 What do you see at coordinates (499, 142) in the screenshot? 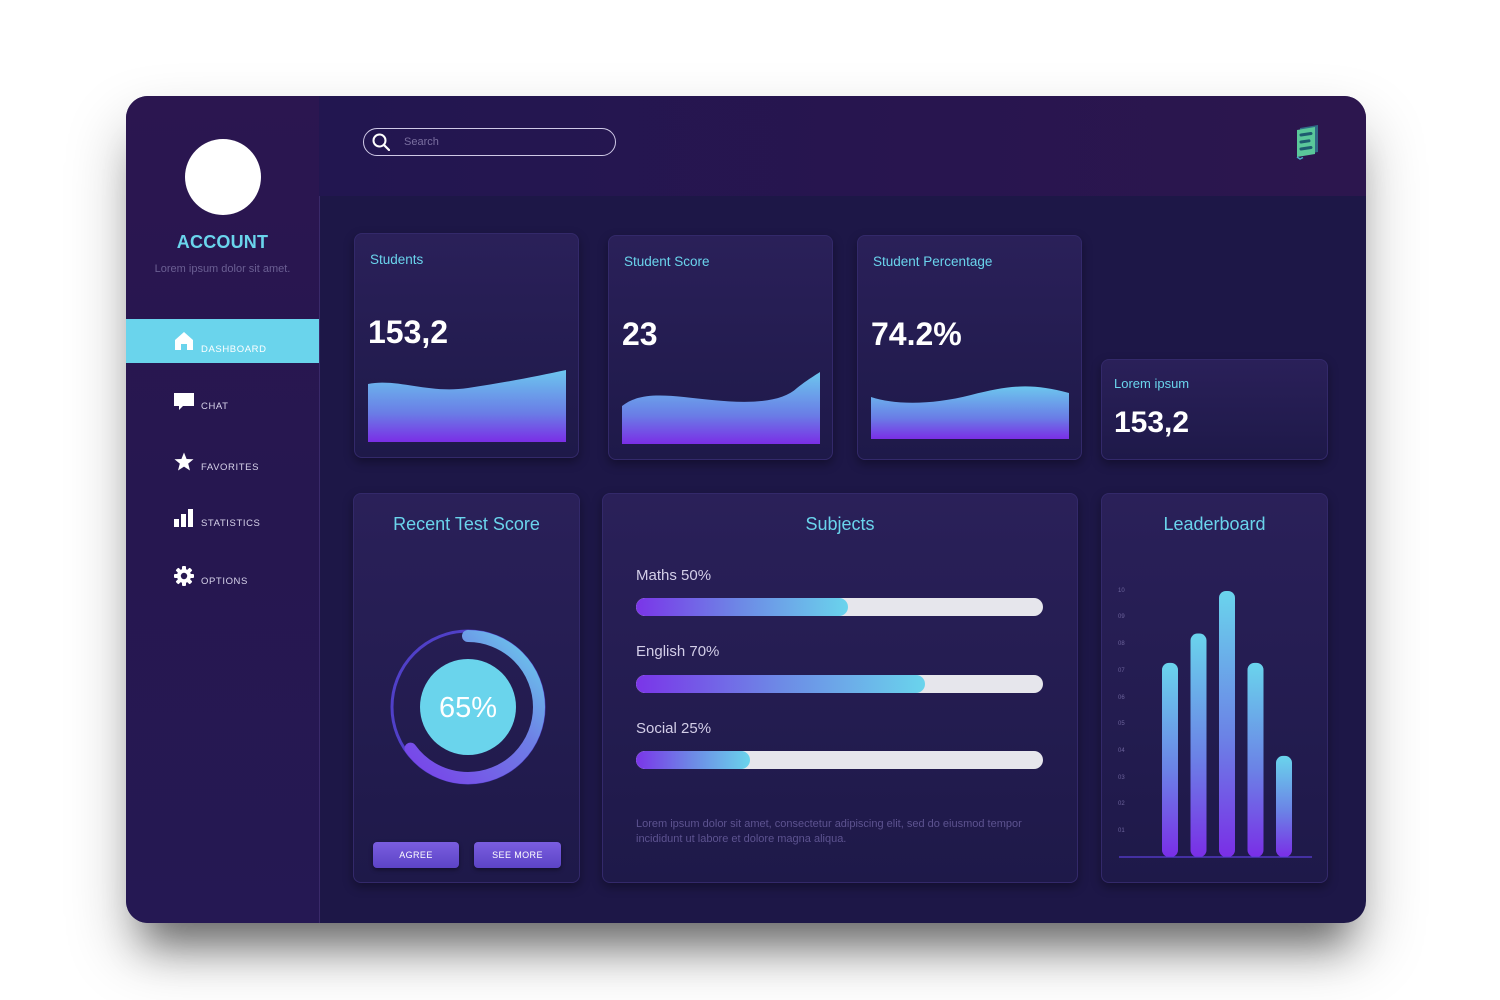
I see `search-input` at bounding box center [499, 142].